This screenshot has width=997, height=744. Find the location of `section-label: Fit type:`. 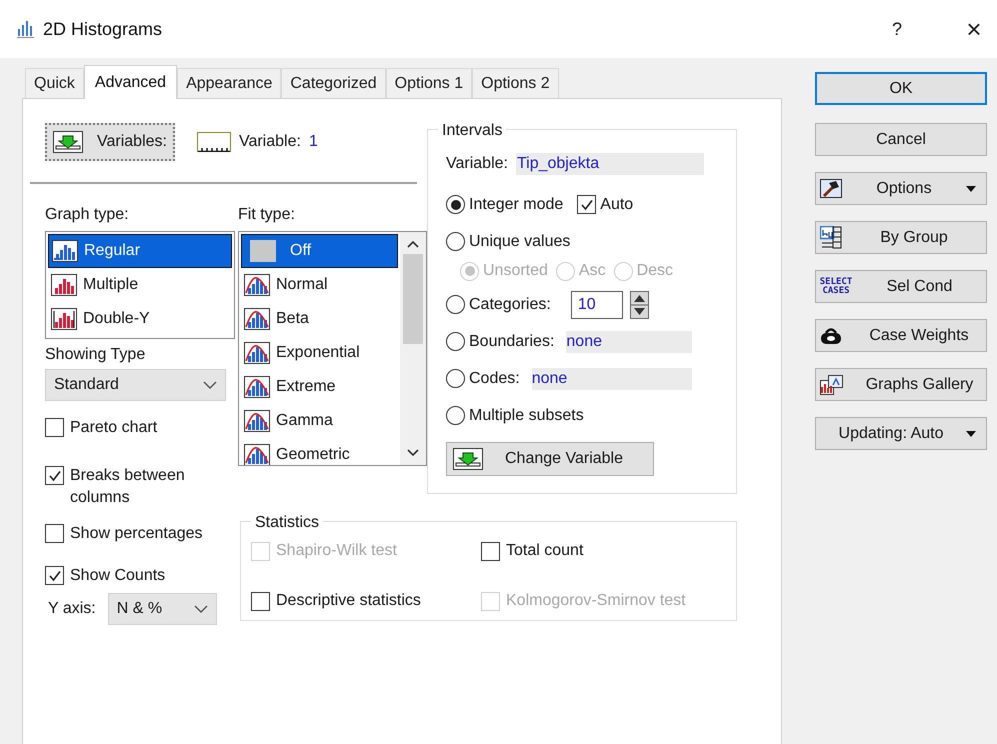

section-label: Fit type: is located at coordinates (267, 215).